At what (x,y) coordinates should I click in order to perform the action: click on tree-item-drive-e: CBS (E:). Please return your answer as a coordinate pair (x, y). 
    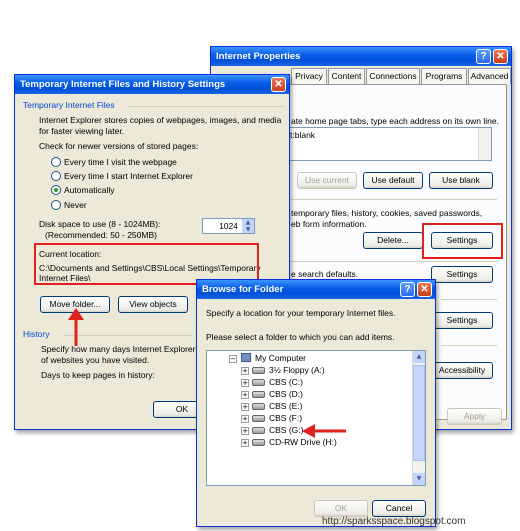
    Looking at the image, I should click on (286, 407).